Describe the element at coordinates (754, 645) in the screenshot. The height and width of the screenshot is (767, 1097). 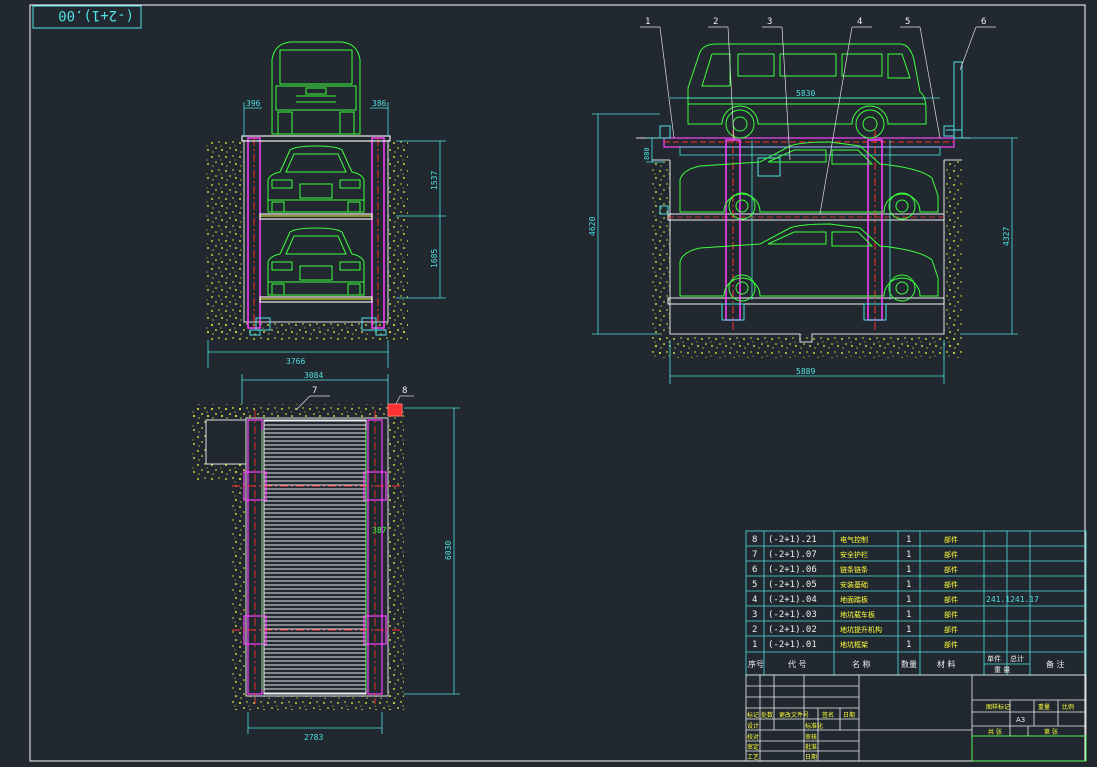
I see `bom-cell-seq: 1` at that location.